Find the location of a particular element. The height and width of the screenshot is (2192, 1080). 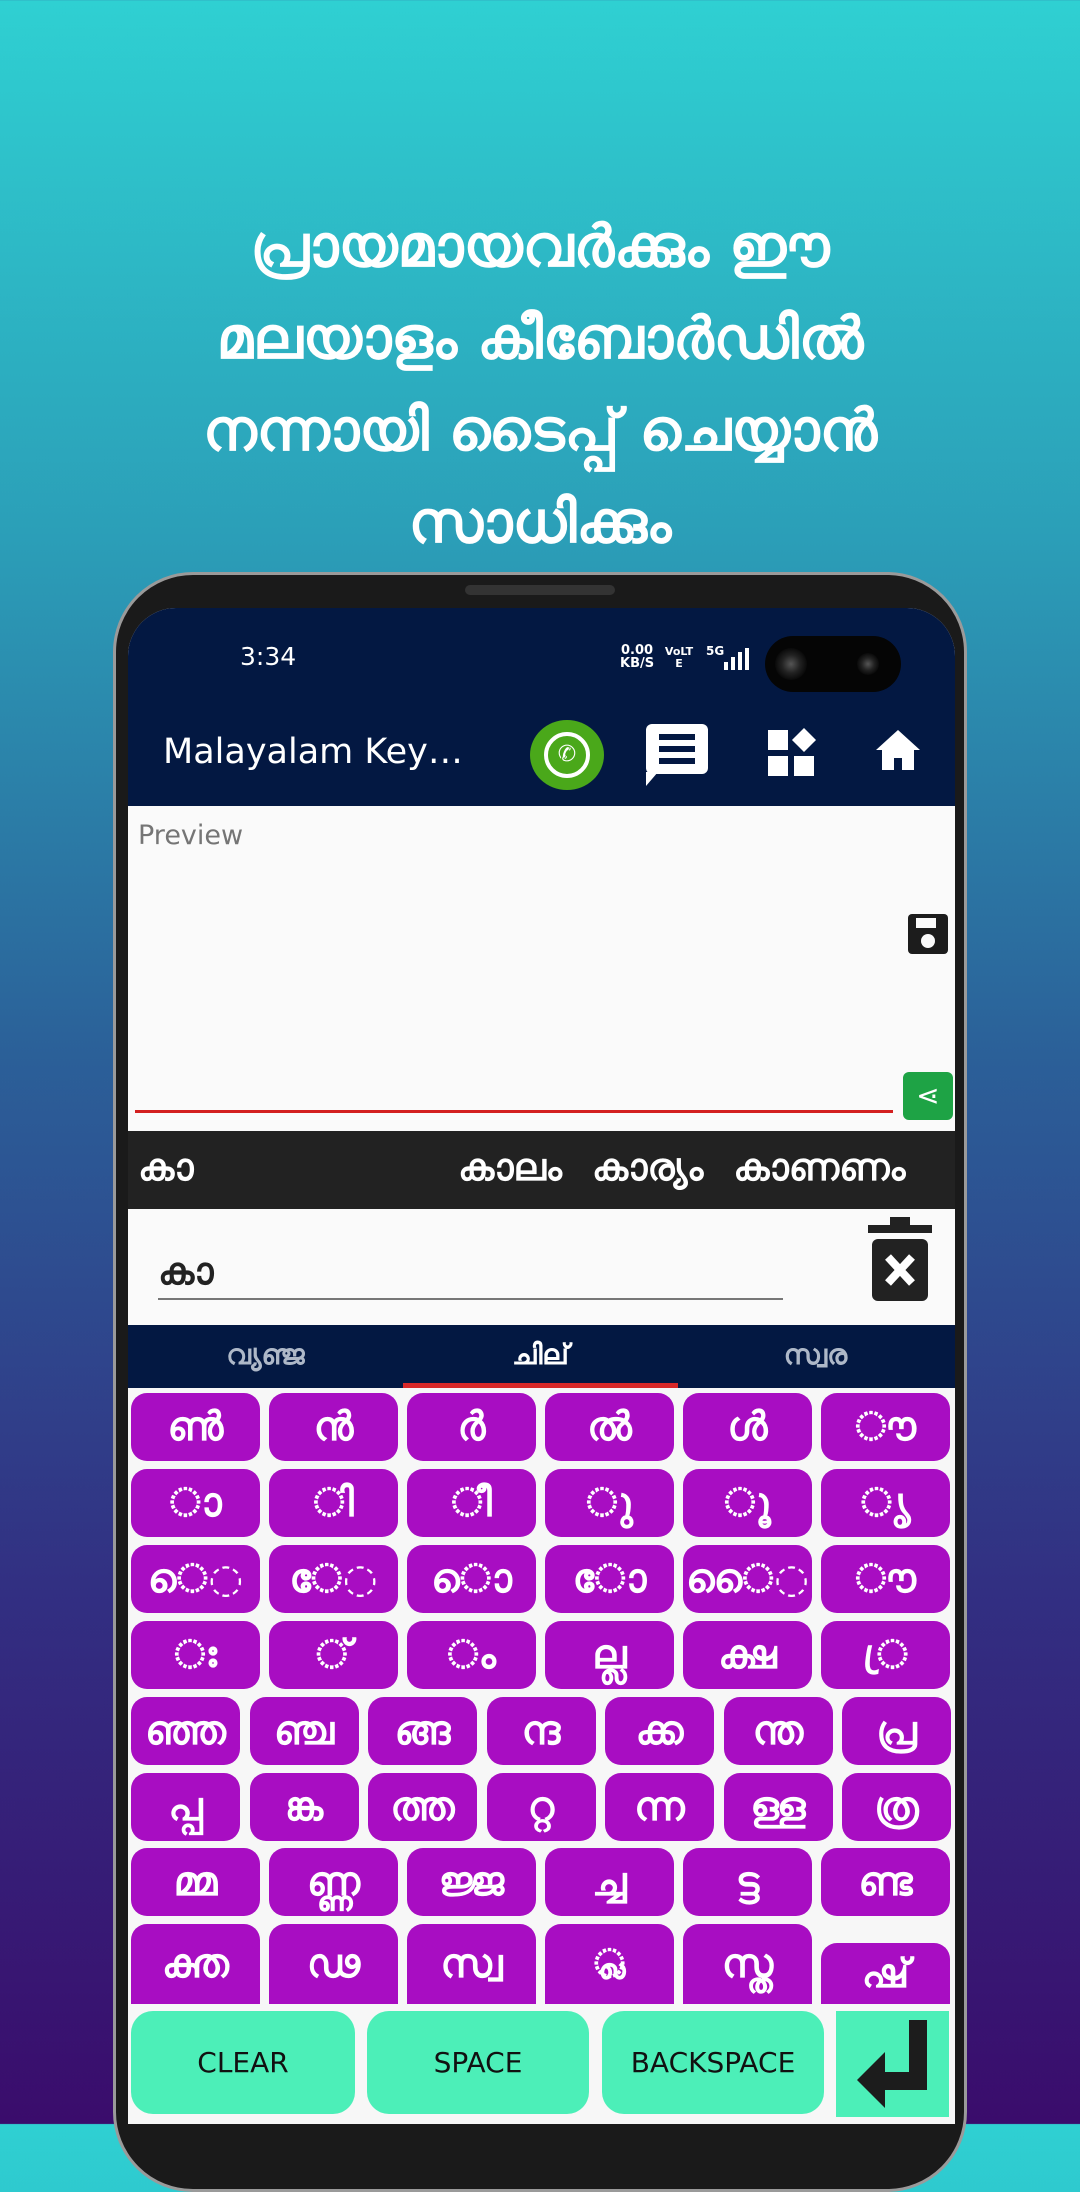

net-speed-unit: KB/S is located at coordinates (637, 663).